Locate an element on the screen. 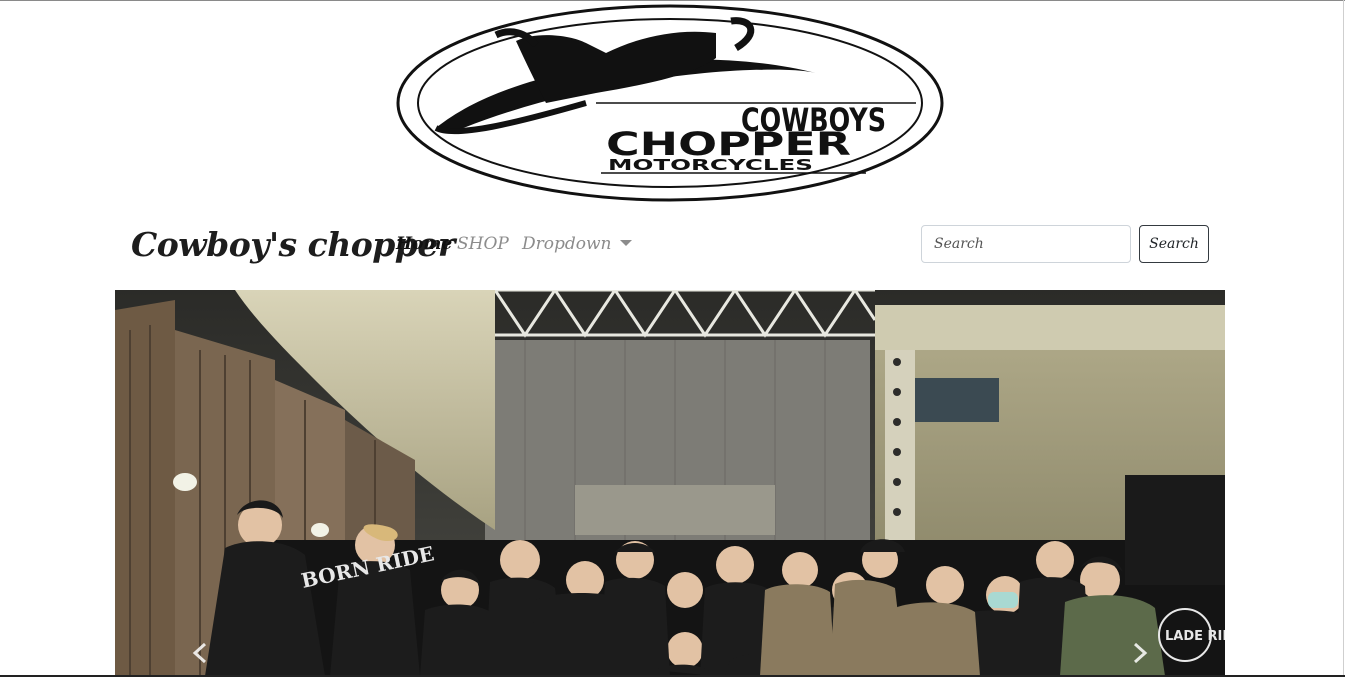 Image resolution: width=1345 pixels, height=677 pixels. nav-home: Home is located at coordinates (424, 244).